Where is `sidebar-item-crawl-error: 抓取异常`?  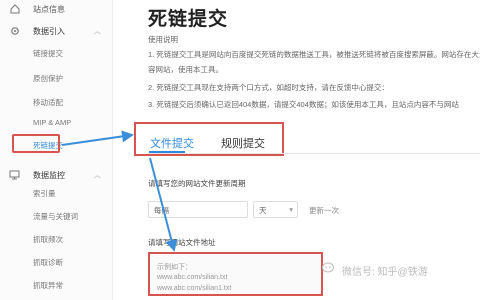
sidebar-item-crawl-error: 抓取异常 is located at coordinates (48, 285).